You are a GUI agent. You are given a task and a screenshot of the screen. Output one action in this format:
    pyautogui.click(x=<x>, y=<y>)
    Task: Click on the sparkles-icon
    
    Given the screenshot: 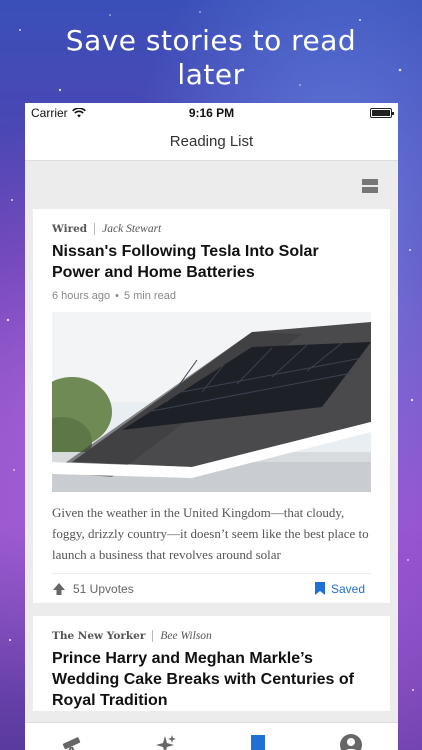 What is the action you would take?
    pyautogui.click(x=165, y=742)
    